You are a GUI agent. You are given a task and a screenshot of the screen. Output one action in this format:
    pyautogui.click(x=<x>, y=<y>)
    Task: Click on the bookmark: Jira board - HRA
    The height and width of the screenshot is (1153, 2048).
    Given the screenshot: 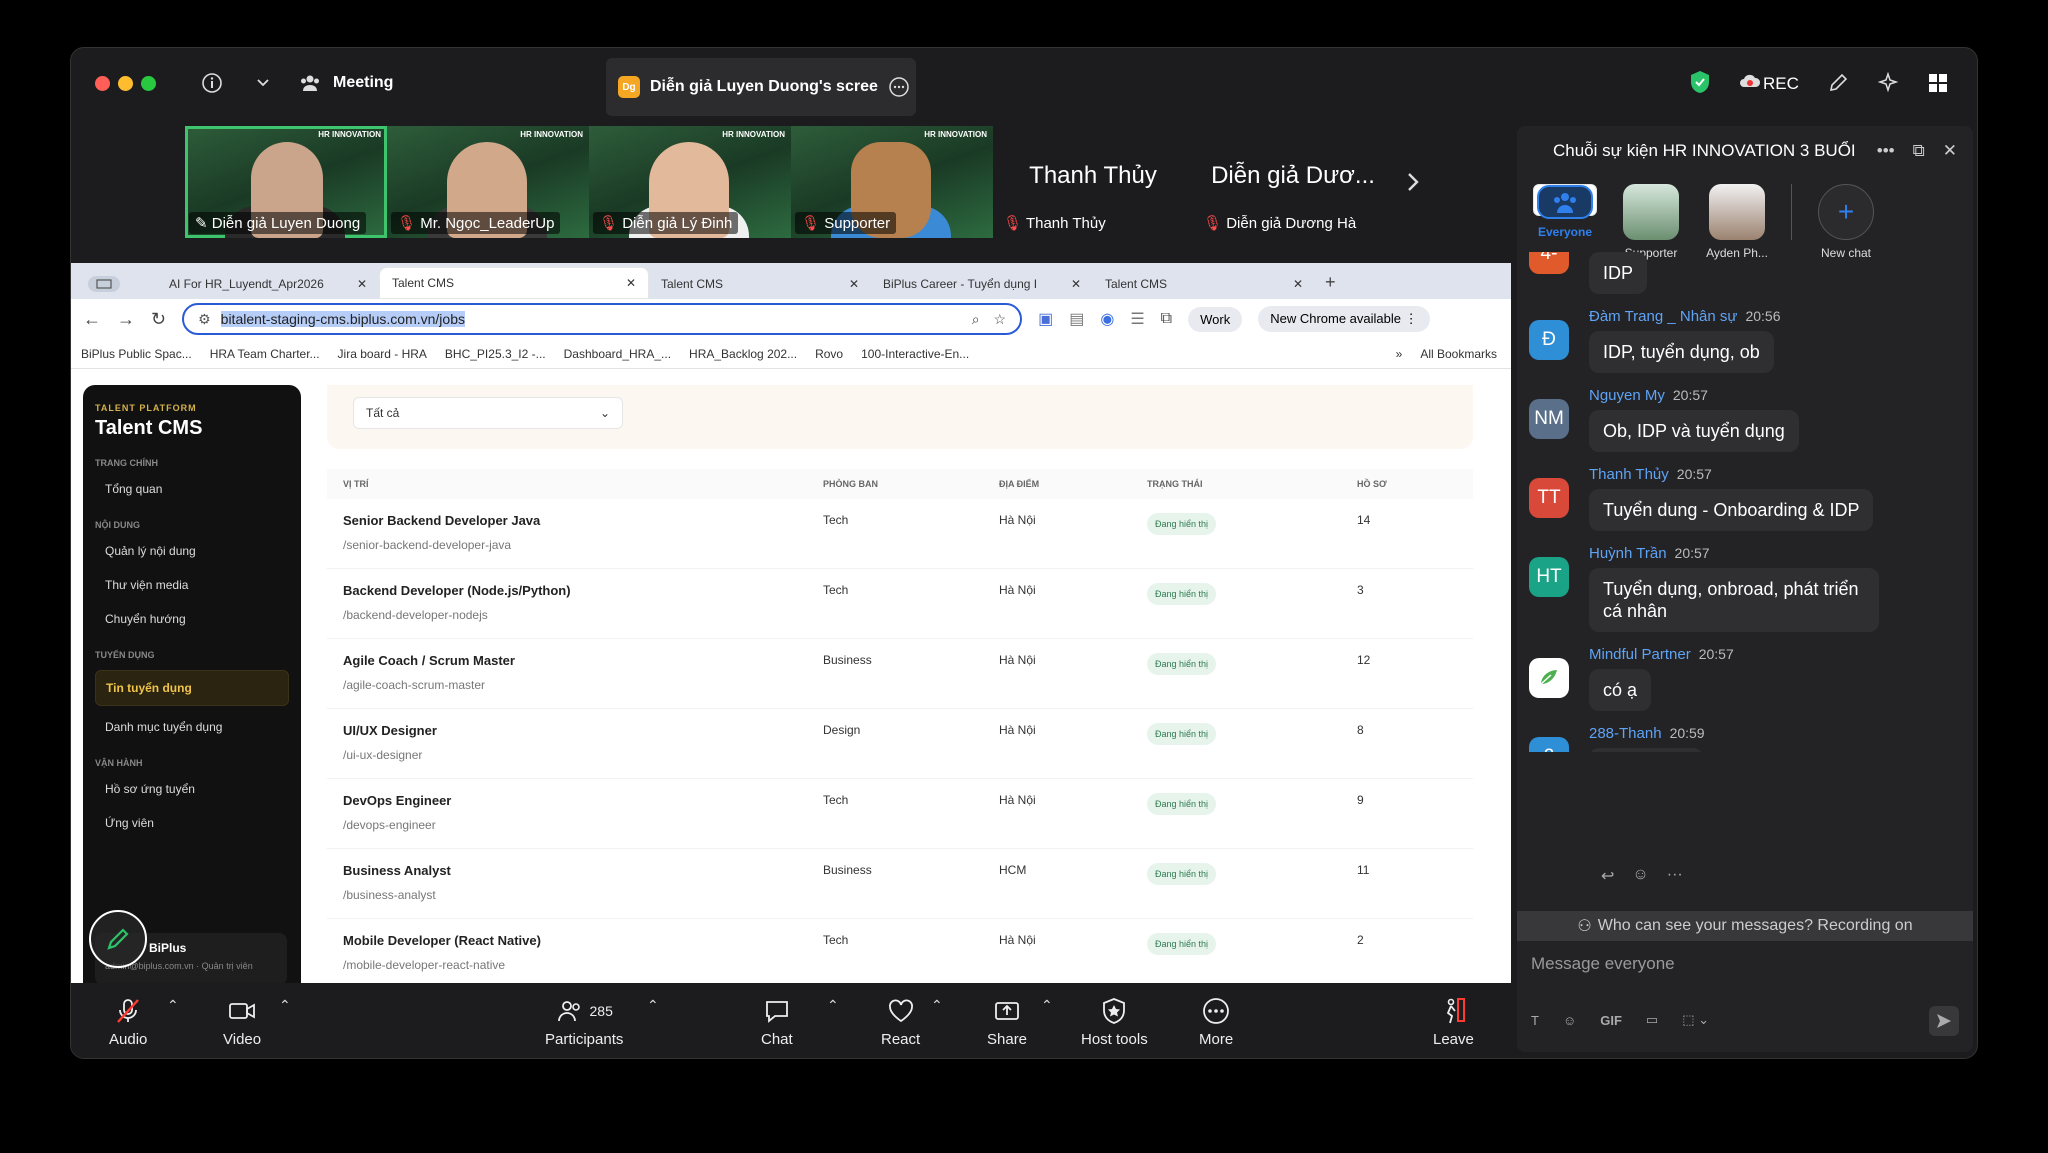 What is the action you would take?
    pyautogui.click(x=382, y=354)
    